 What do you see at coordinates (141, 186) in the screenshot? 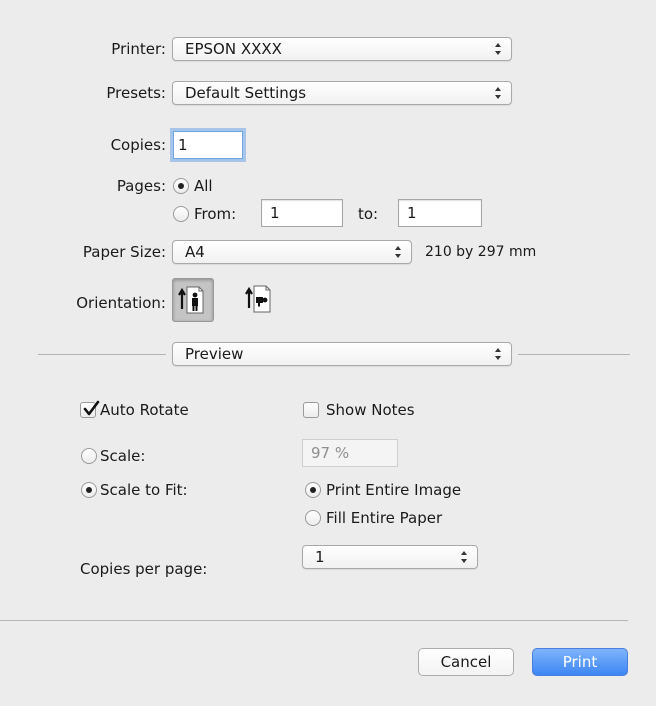
I see `pages-label: Pages:` at bounding box center [141, 186].